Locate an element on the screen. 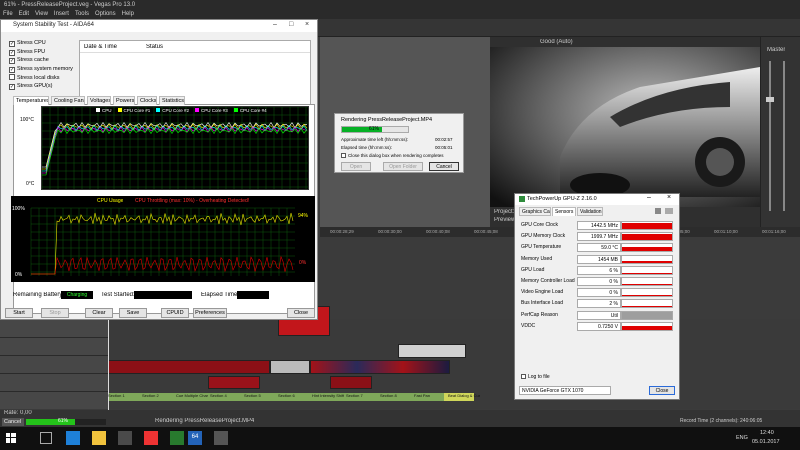 The width and height of the screenshot is (800, 450). task-view-icon is located at coordinates (46, 438).